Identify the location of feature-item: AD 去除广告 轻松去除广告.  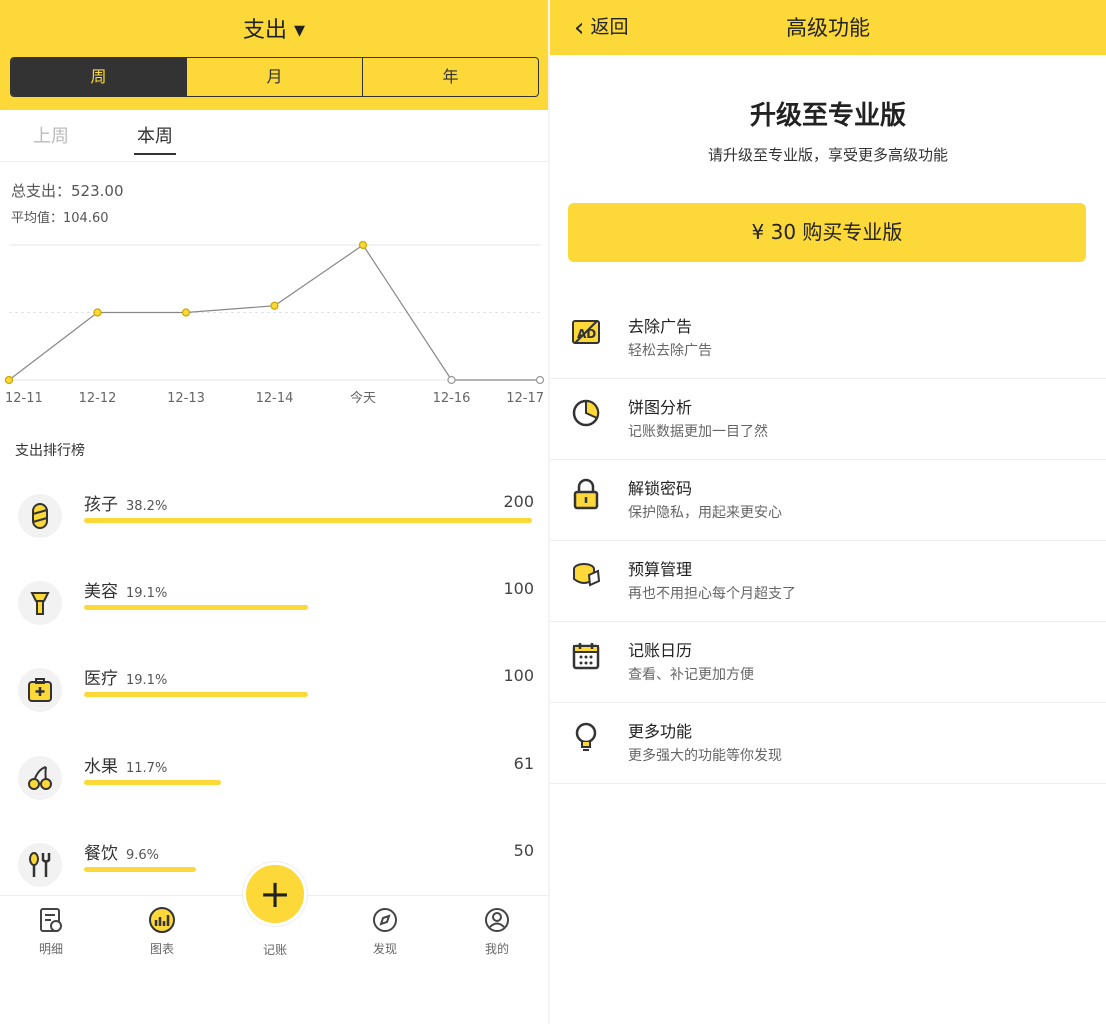
(828, 338).